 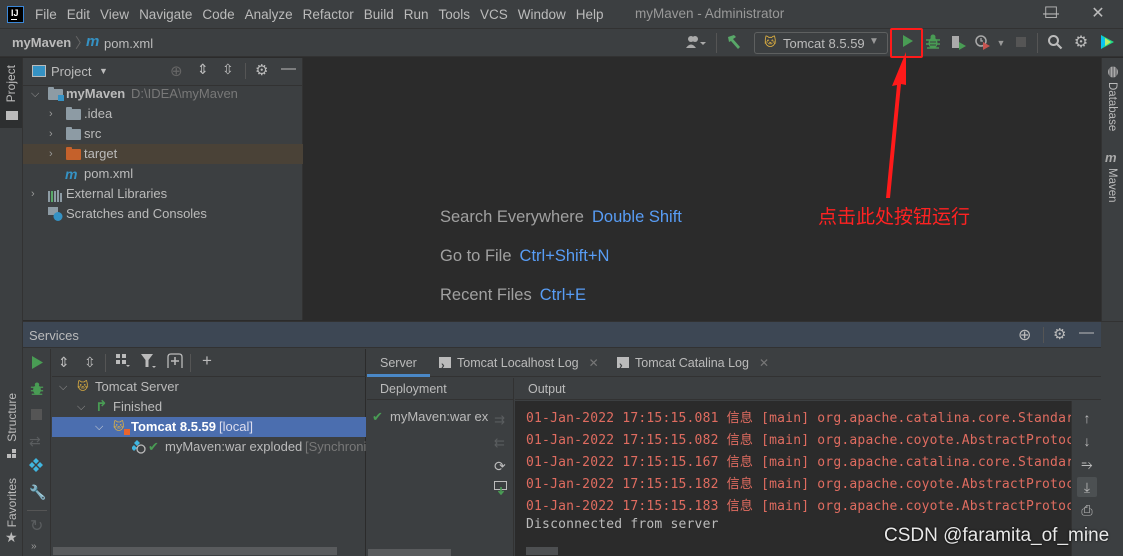 I want to click on group-by-icon, so click(x=123, y=362).